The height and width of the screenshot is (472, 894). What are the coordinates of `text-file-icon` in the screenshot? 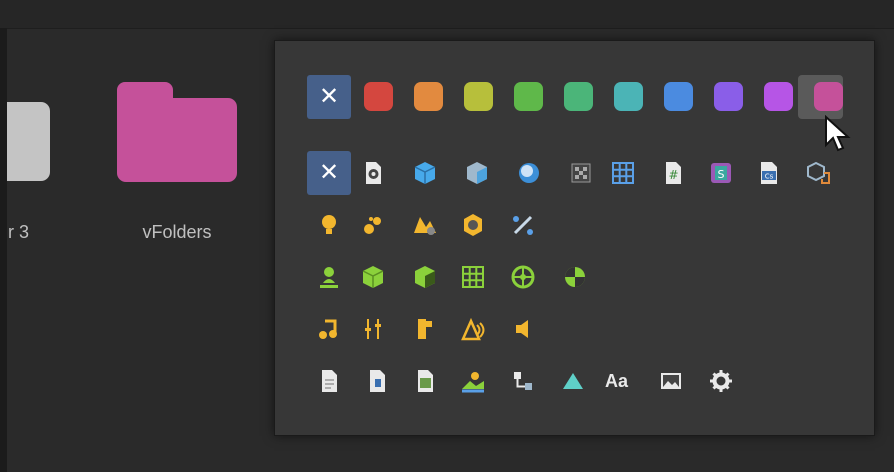 It's located at (377, 381).